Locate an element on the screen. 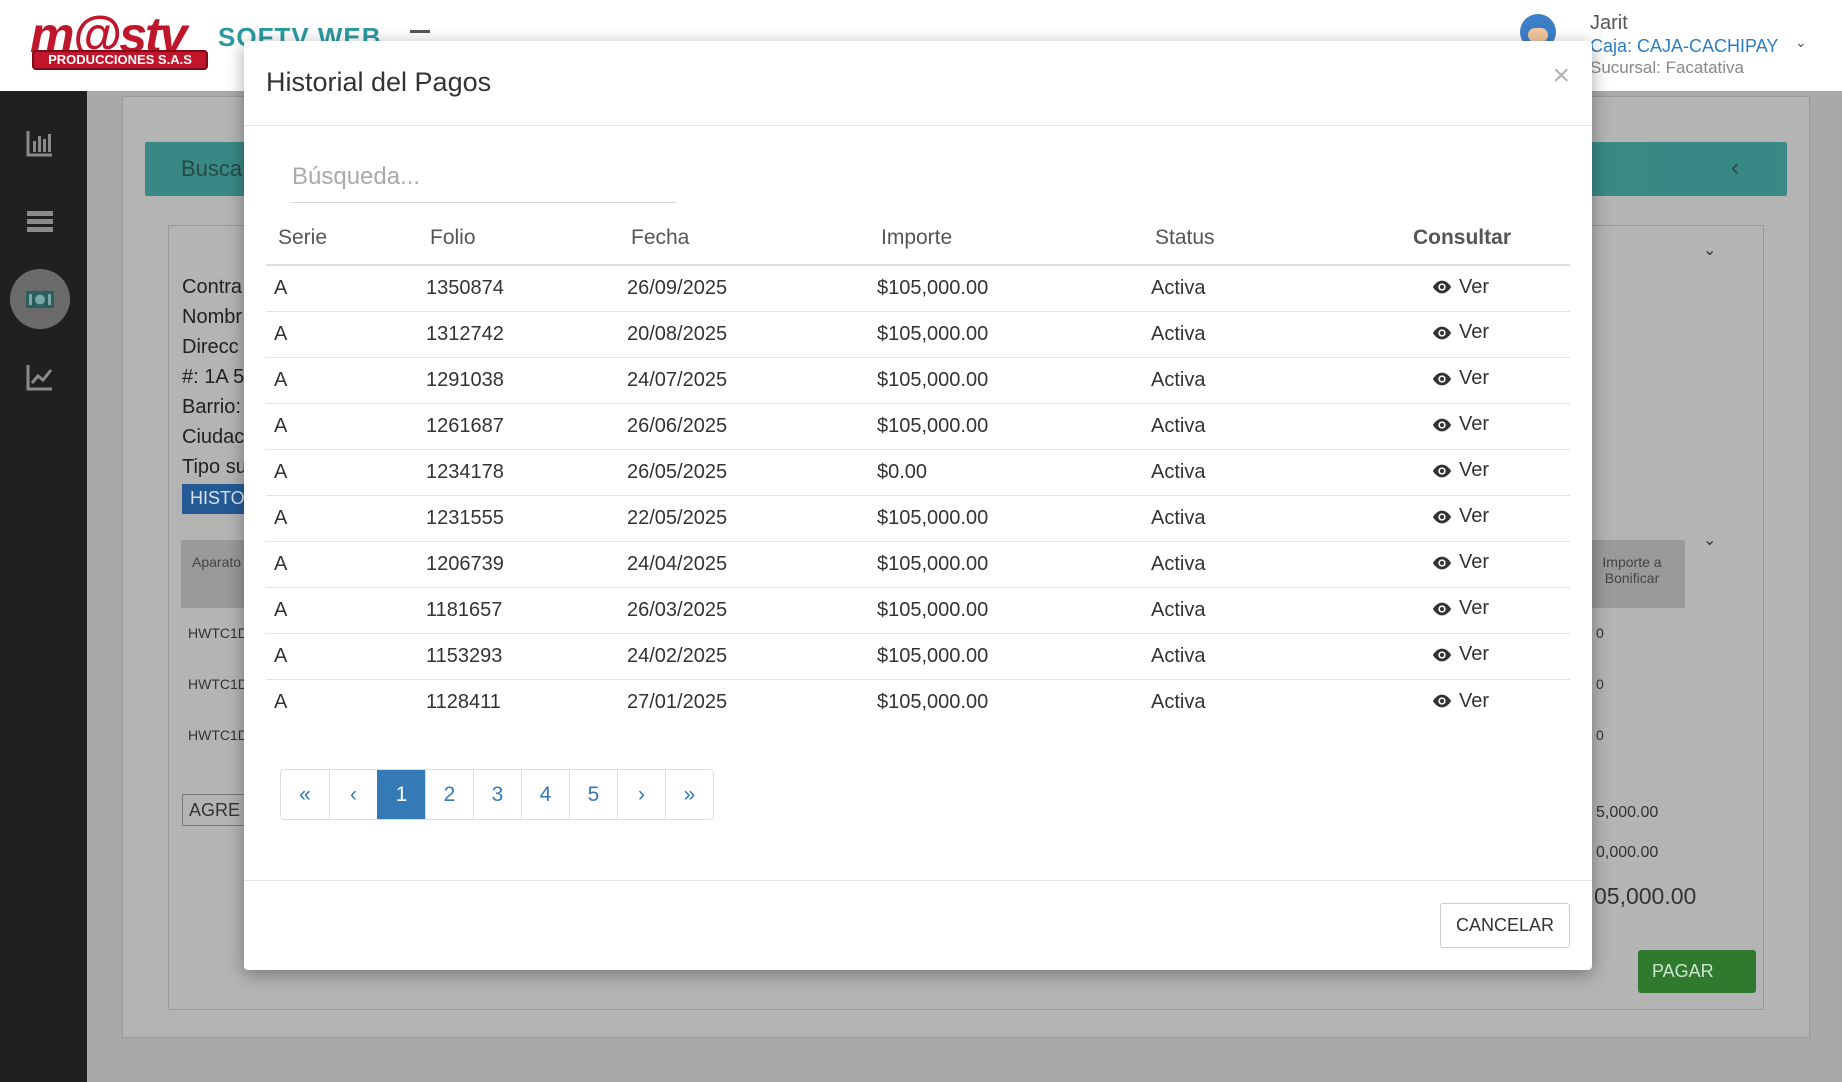  sidebar-item-list is located at coordinates (40, 221).